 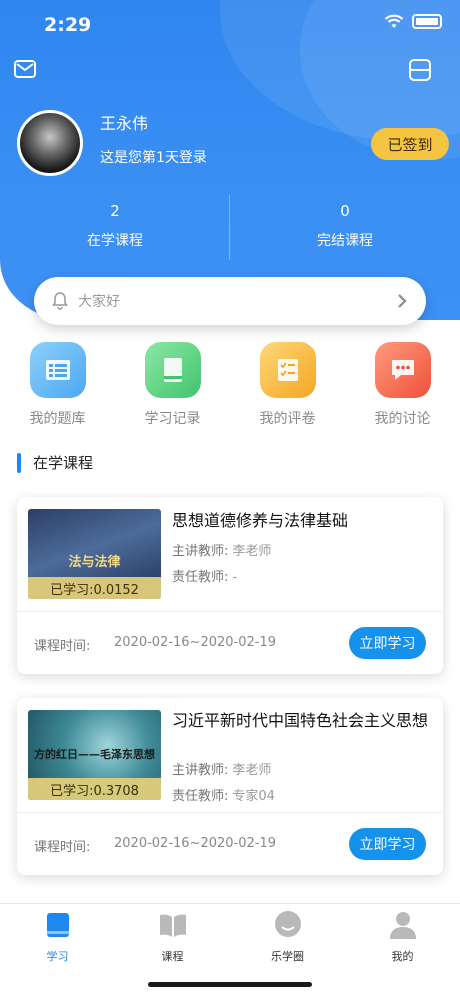 I want to click on quick-label: 学习记录, so click(x=172, y=419).